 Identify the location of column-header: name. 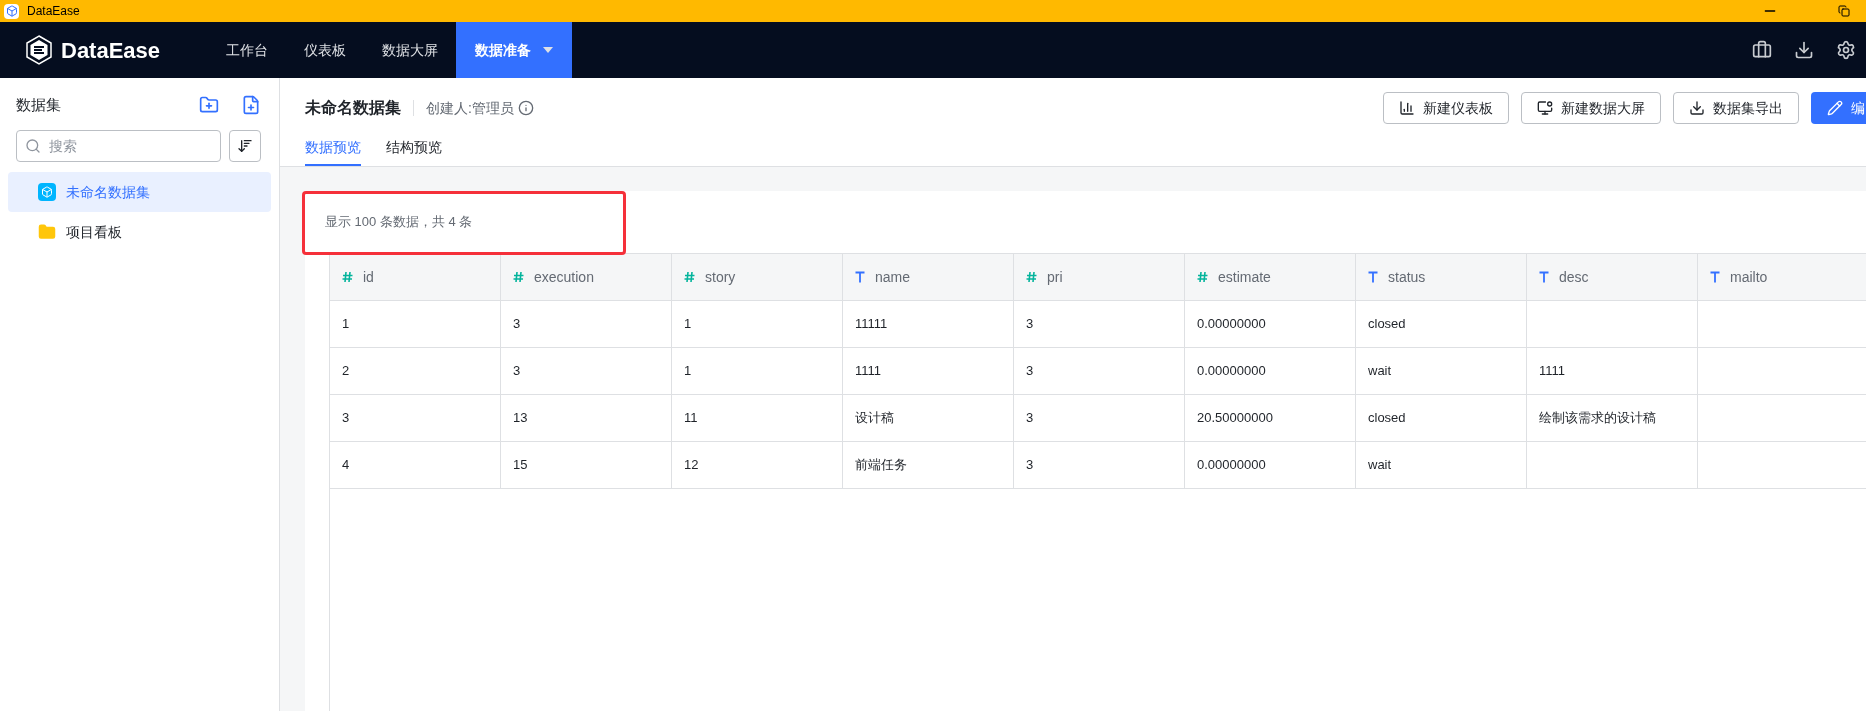
(928, 277).